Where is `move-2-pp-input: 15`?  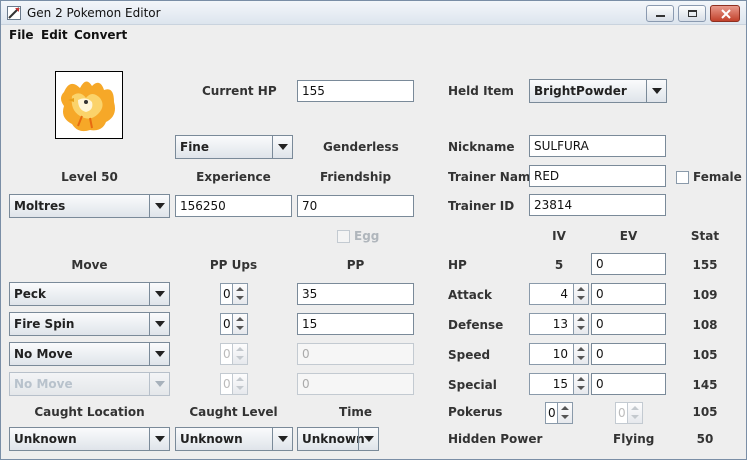 move-2-pp-input: 15 is located at coordinates (355, 324).